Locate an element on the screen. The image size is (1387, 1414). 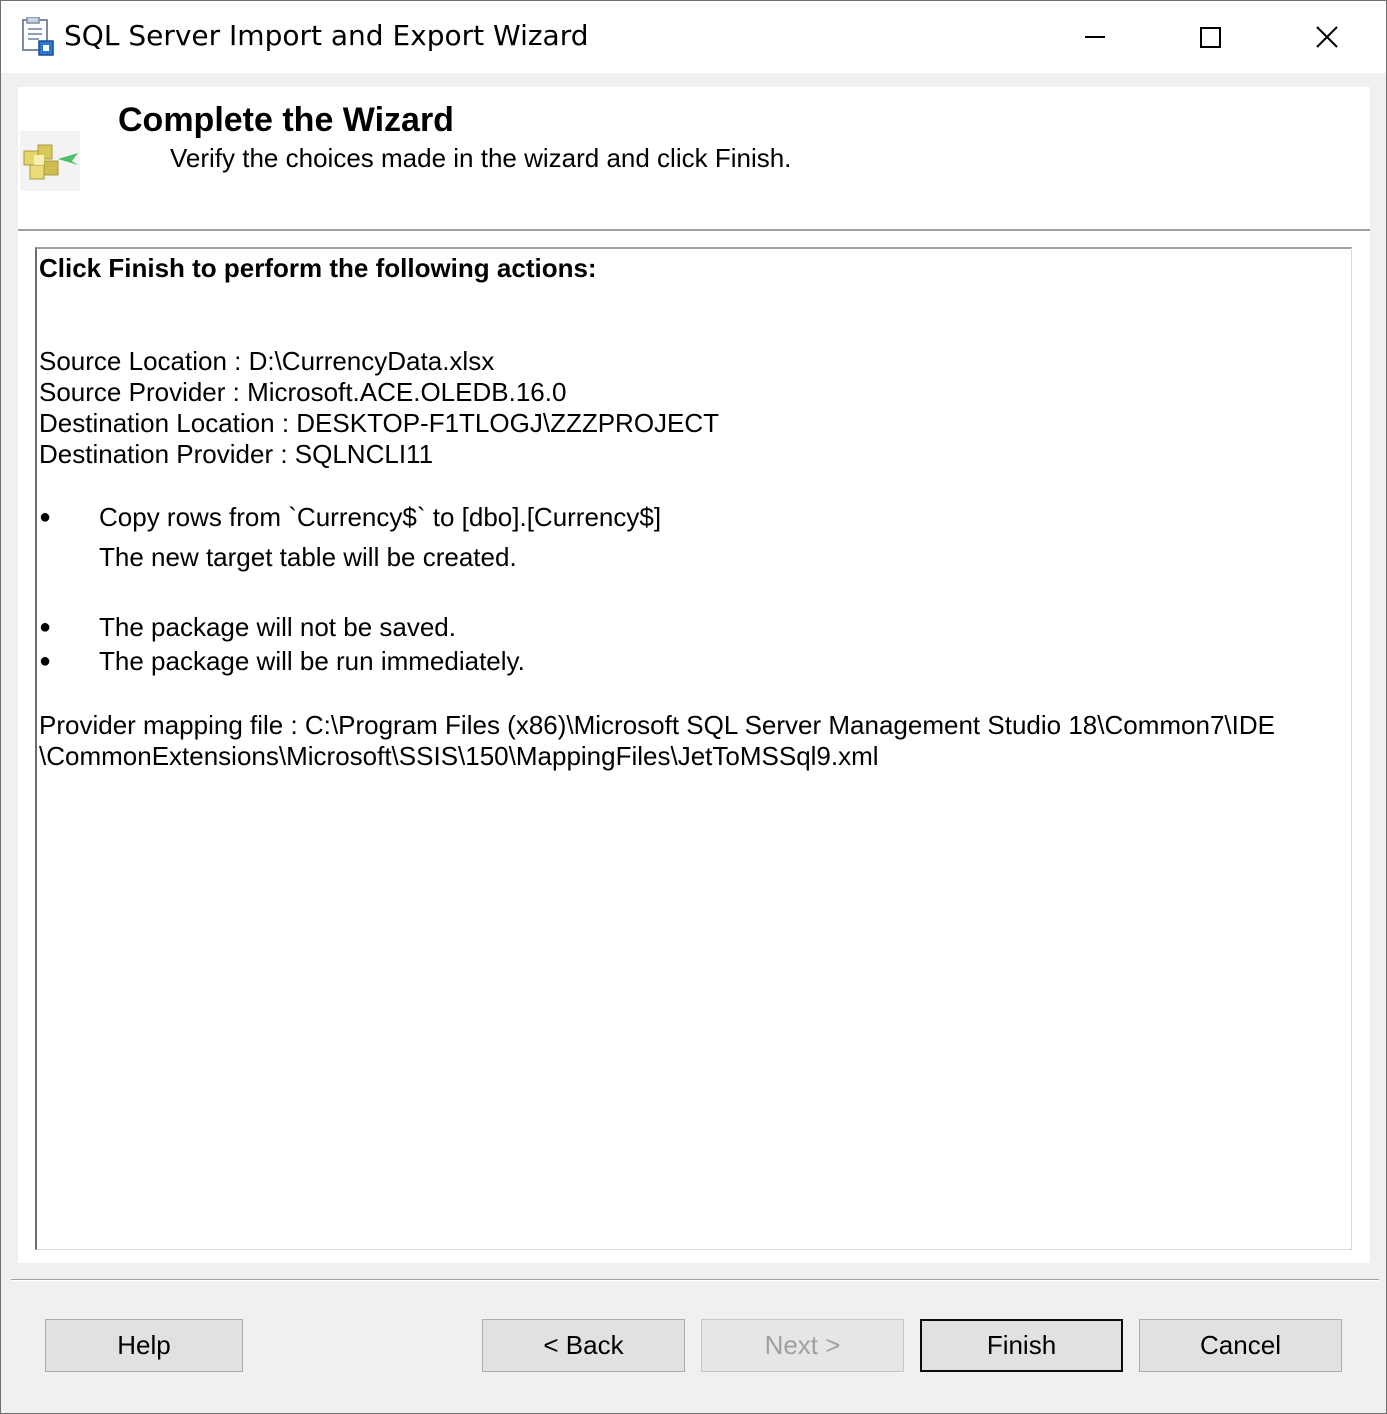
package-wizard-icon is located at coordinates (50, 161).